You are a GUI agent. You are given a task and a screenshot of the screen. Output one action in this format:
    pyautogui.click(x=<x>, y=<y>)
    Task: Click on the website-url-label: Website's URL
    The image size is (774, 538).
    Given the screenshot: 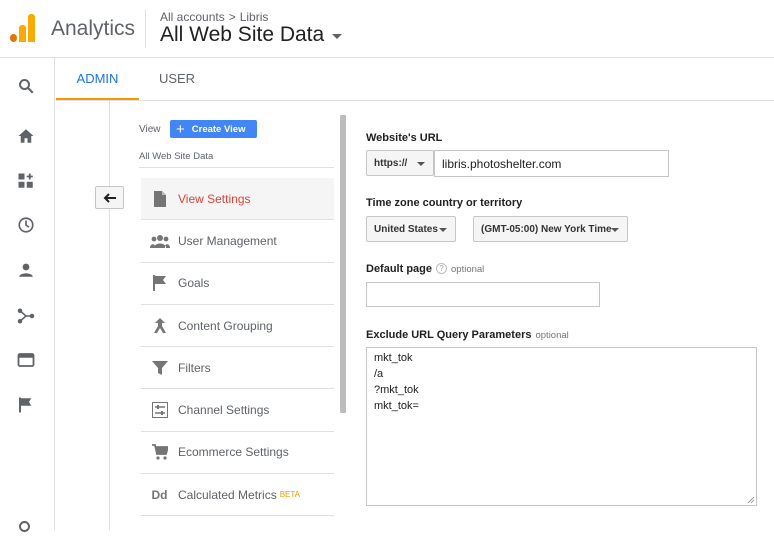 What is the action you would take?
    pyautogui.click(x=404, y=138)
    